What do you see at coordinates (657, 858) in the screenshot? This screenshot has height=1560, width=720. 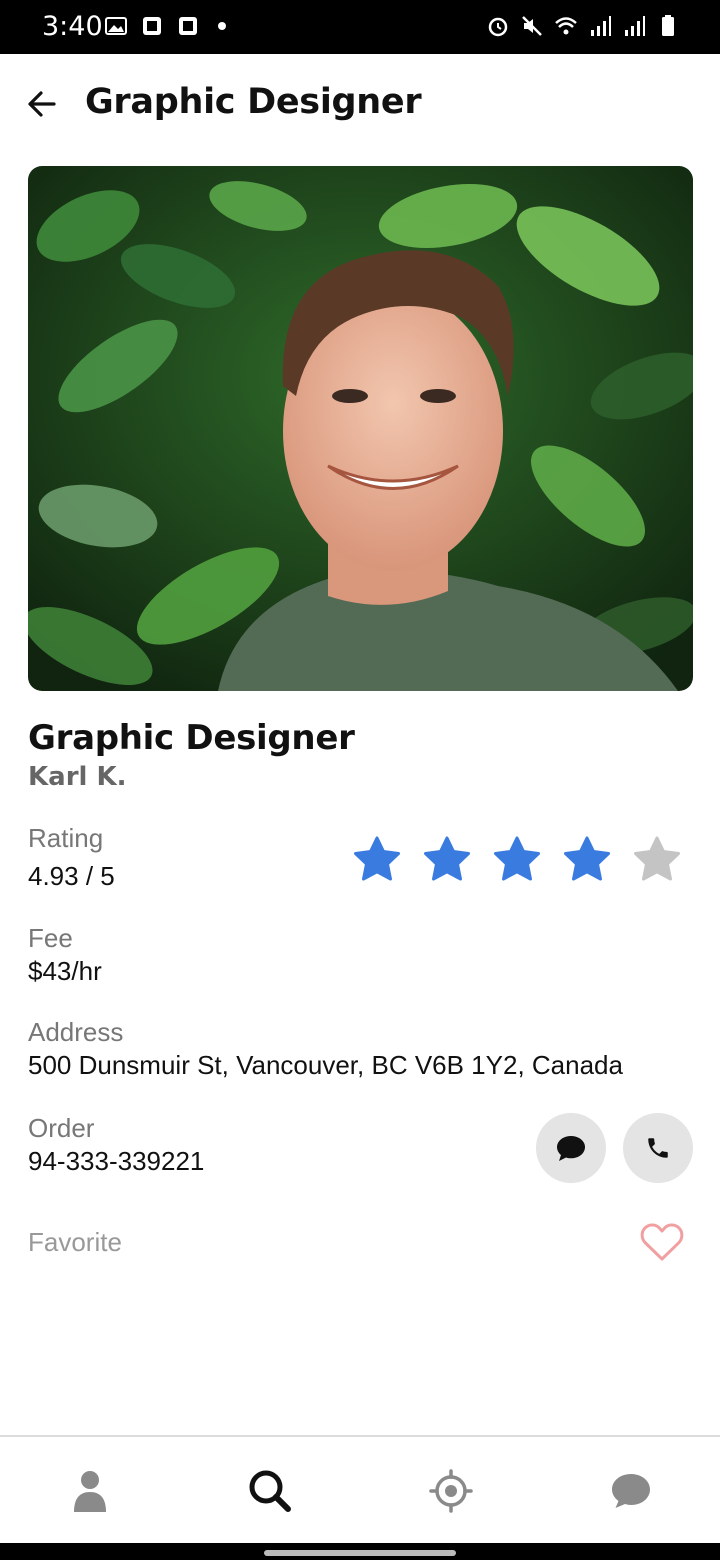 I see `star-empty-icon` at bounding box center [657, 858].